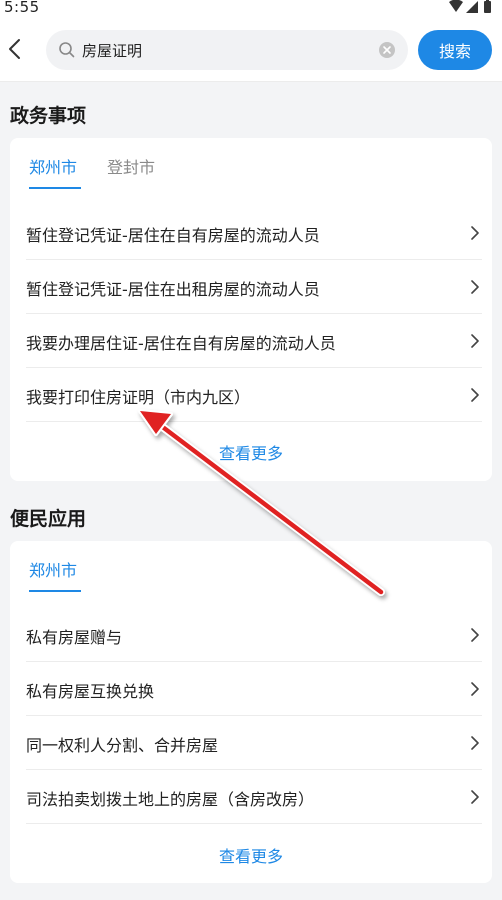  I want to click on apps-list-item: 司法拍卖划拨土地上的房屋（含房改房）, so click(254, 797).